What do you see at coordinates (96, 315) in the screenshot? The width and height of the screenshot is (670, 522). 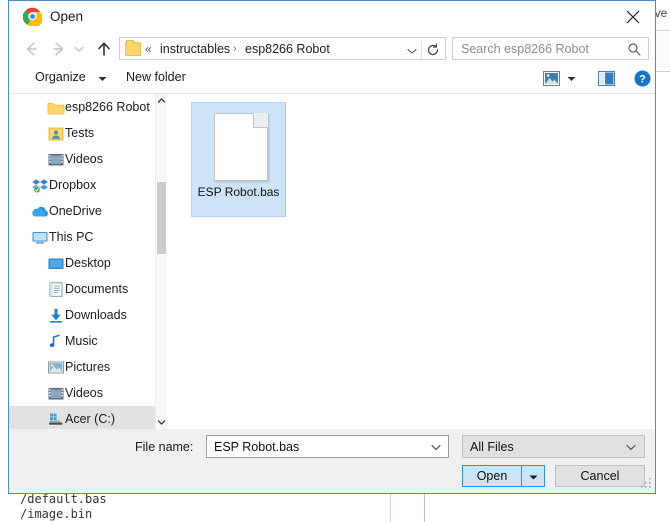 I see `sidebar-item-label: Downloads` at bounding box center [96, 315].